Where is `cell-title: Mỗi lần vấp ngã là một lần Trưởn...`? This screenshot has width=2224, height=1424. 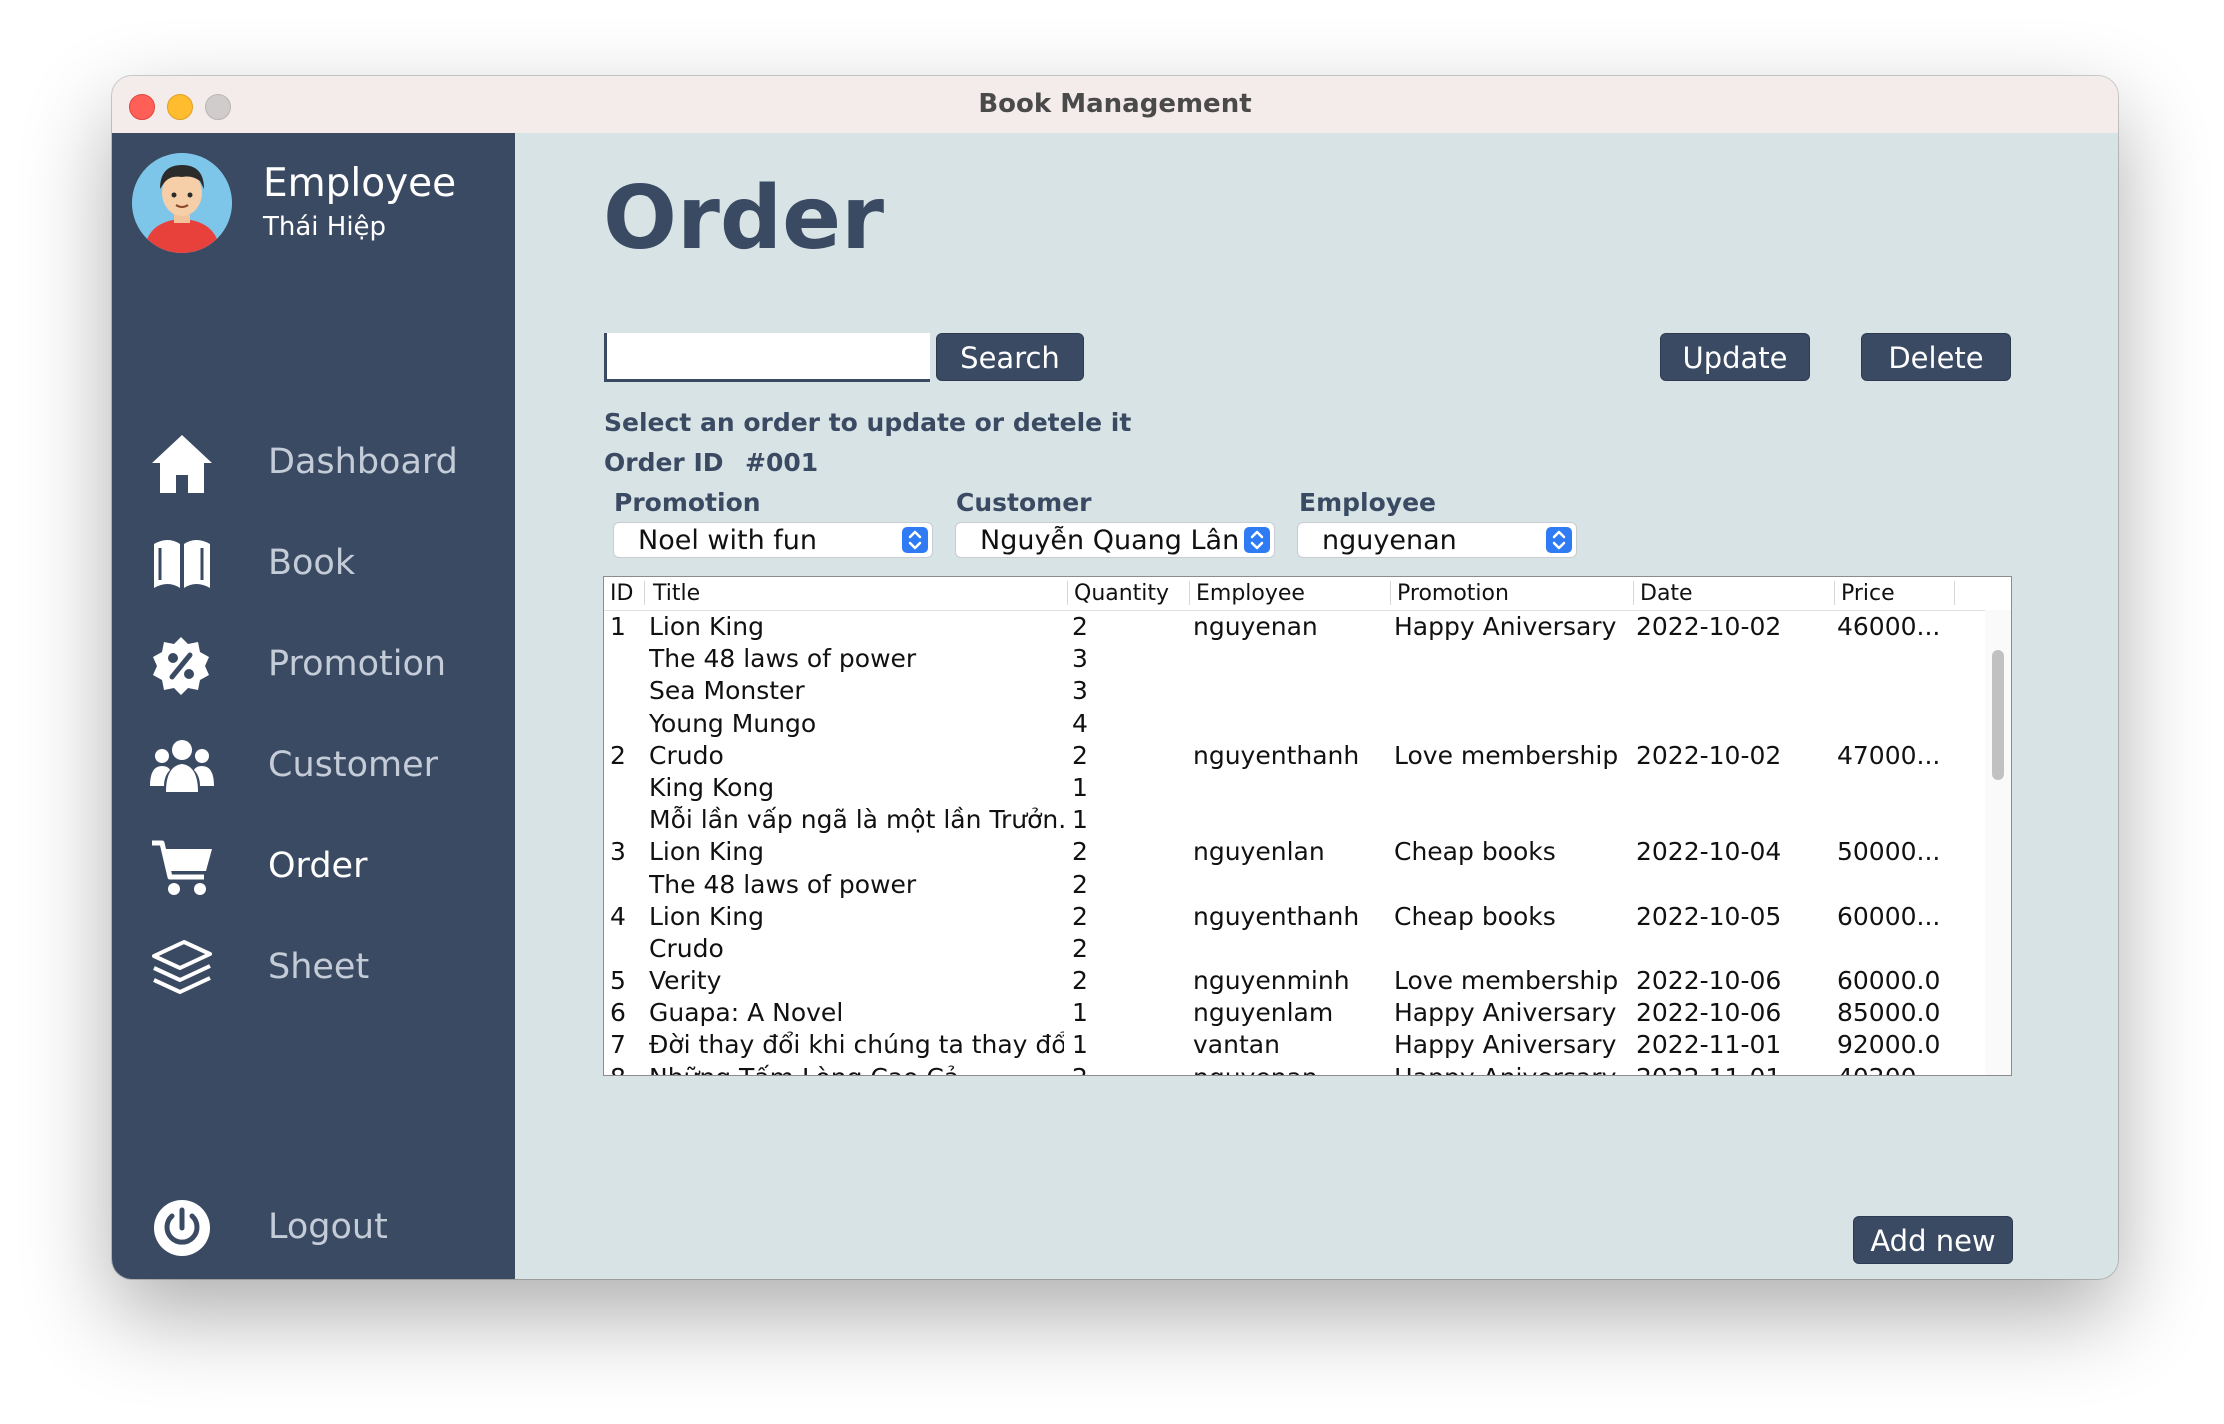 cell-title: Mỗi lần vấp ngã là một lần Trưởn... is located at coordinates (856, 820).